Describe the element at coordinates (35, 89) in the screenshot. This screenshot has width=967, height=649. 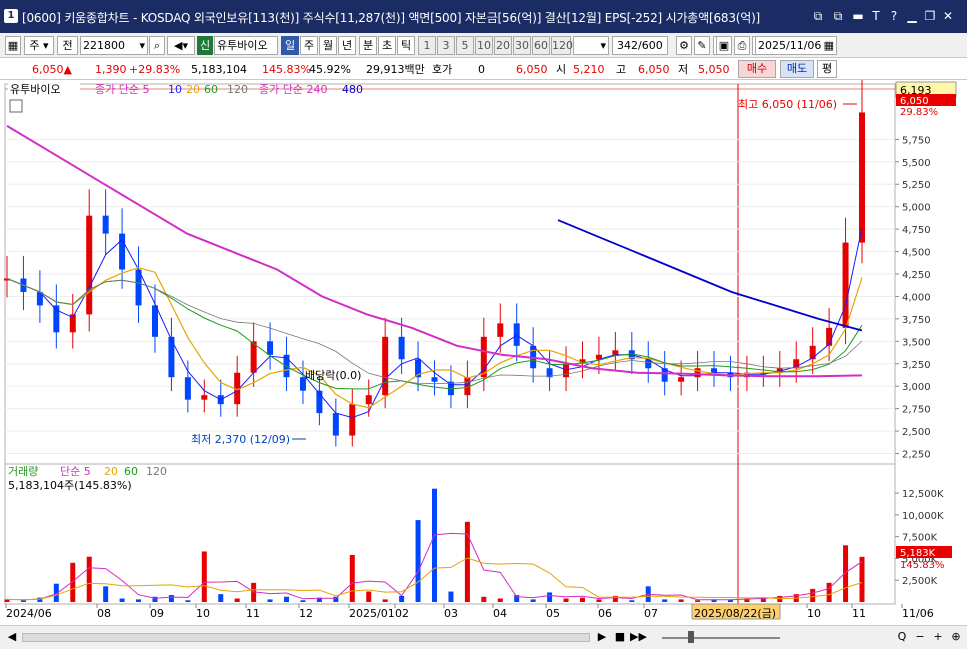
I see `legend-stock: 유투바이오` at that location.